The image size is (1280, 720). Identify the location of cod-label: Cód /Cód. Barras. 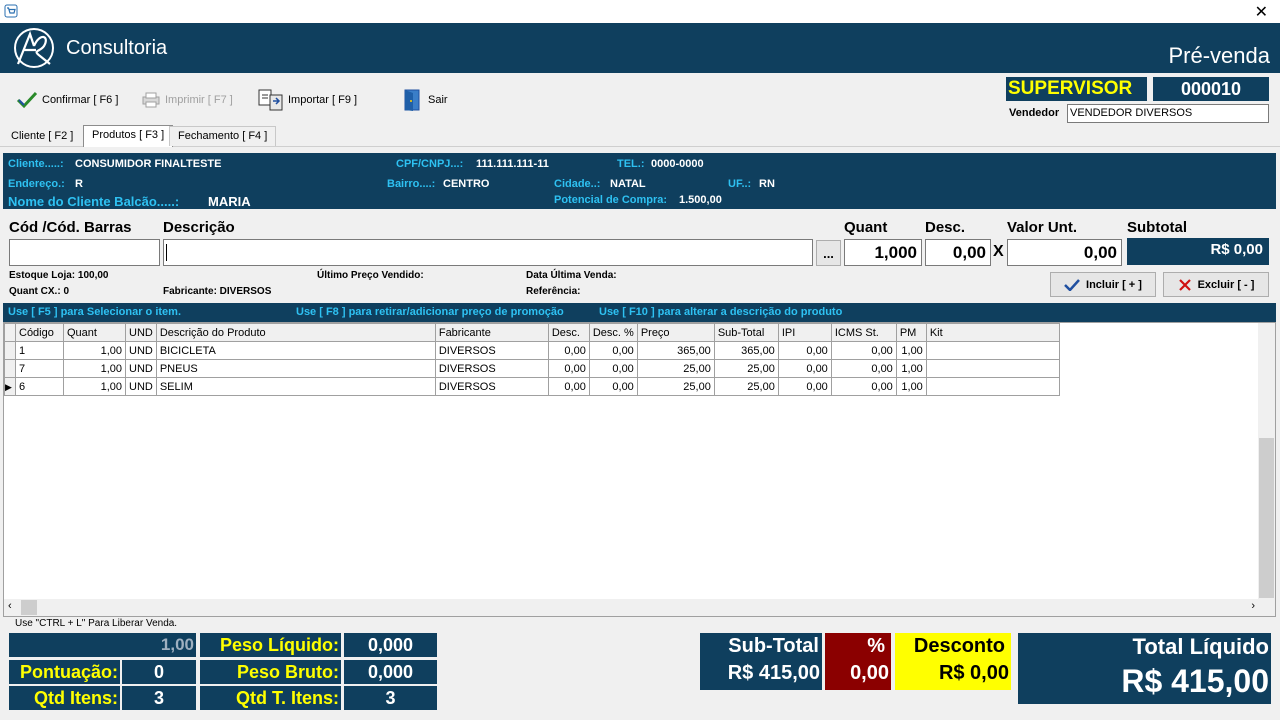
(70, 227).